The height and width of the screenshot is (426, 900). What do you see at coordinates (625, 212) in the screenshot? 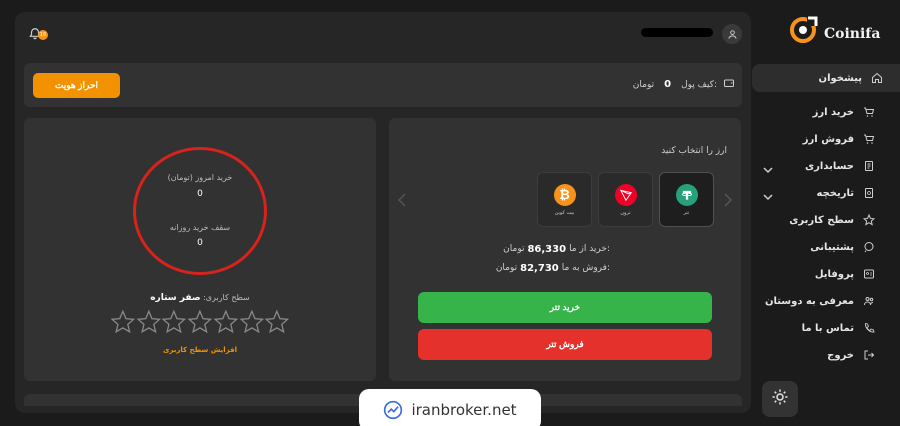
I see `coin-label: ترون` at bounding box center [625, 212].